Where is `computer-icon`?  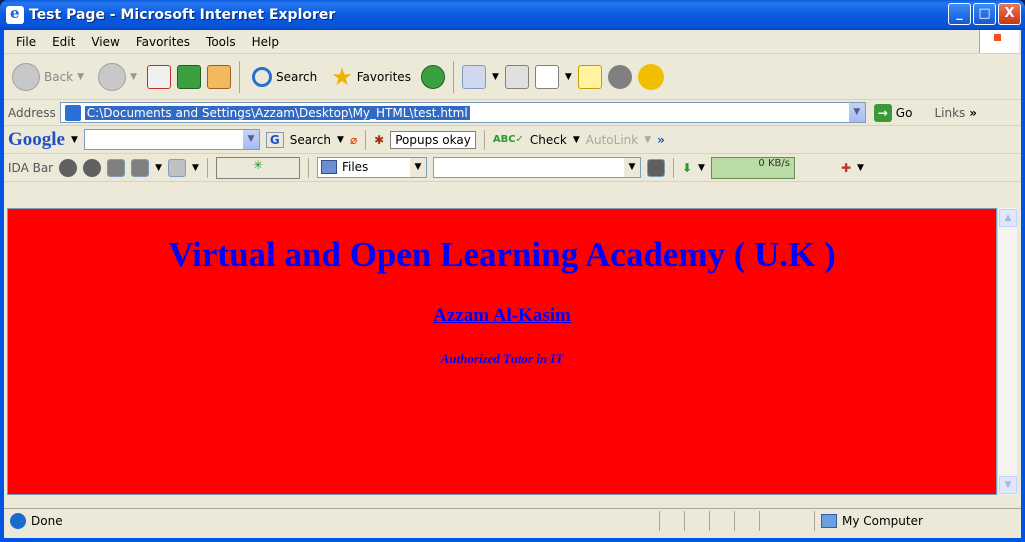 computer-icon is located at coordinates (829, 520).